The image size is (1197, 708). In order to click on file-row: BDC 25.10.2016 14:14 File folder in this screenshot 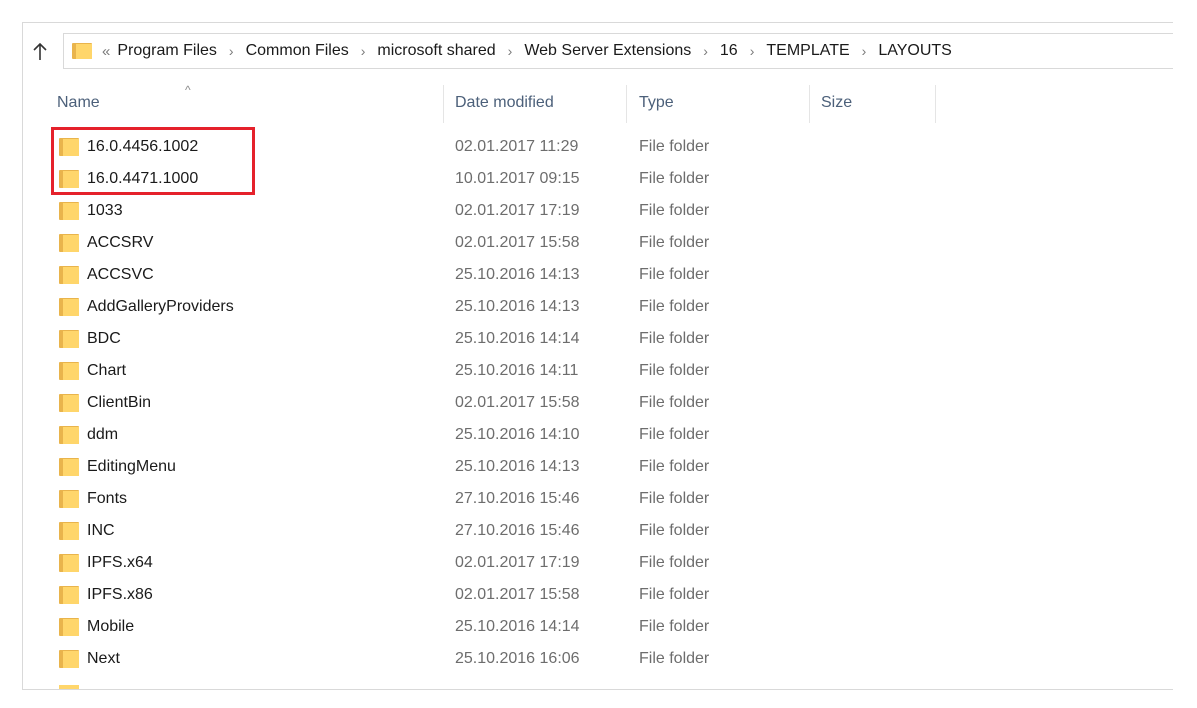, I will do `click(598, 339)`.